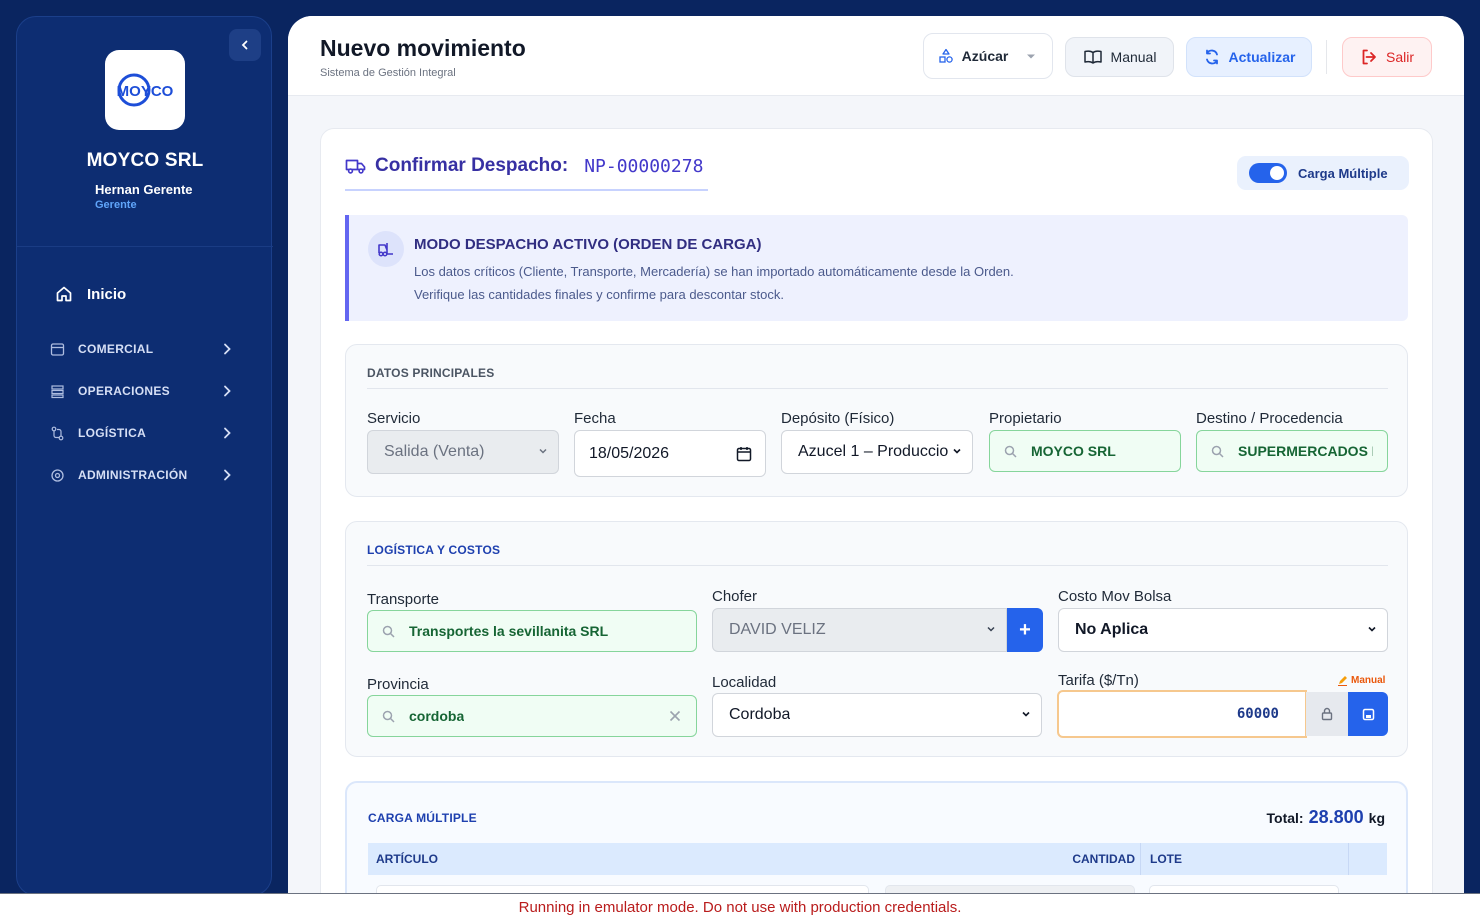  What do you see at coordinates (744, 454) in the screenshot?
I see `calendar-icon` at bounding box center [744, 454].